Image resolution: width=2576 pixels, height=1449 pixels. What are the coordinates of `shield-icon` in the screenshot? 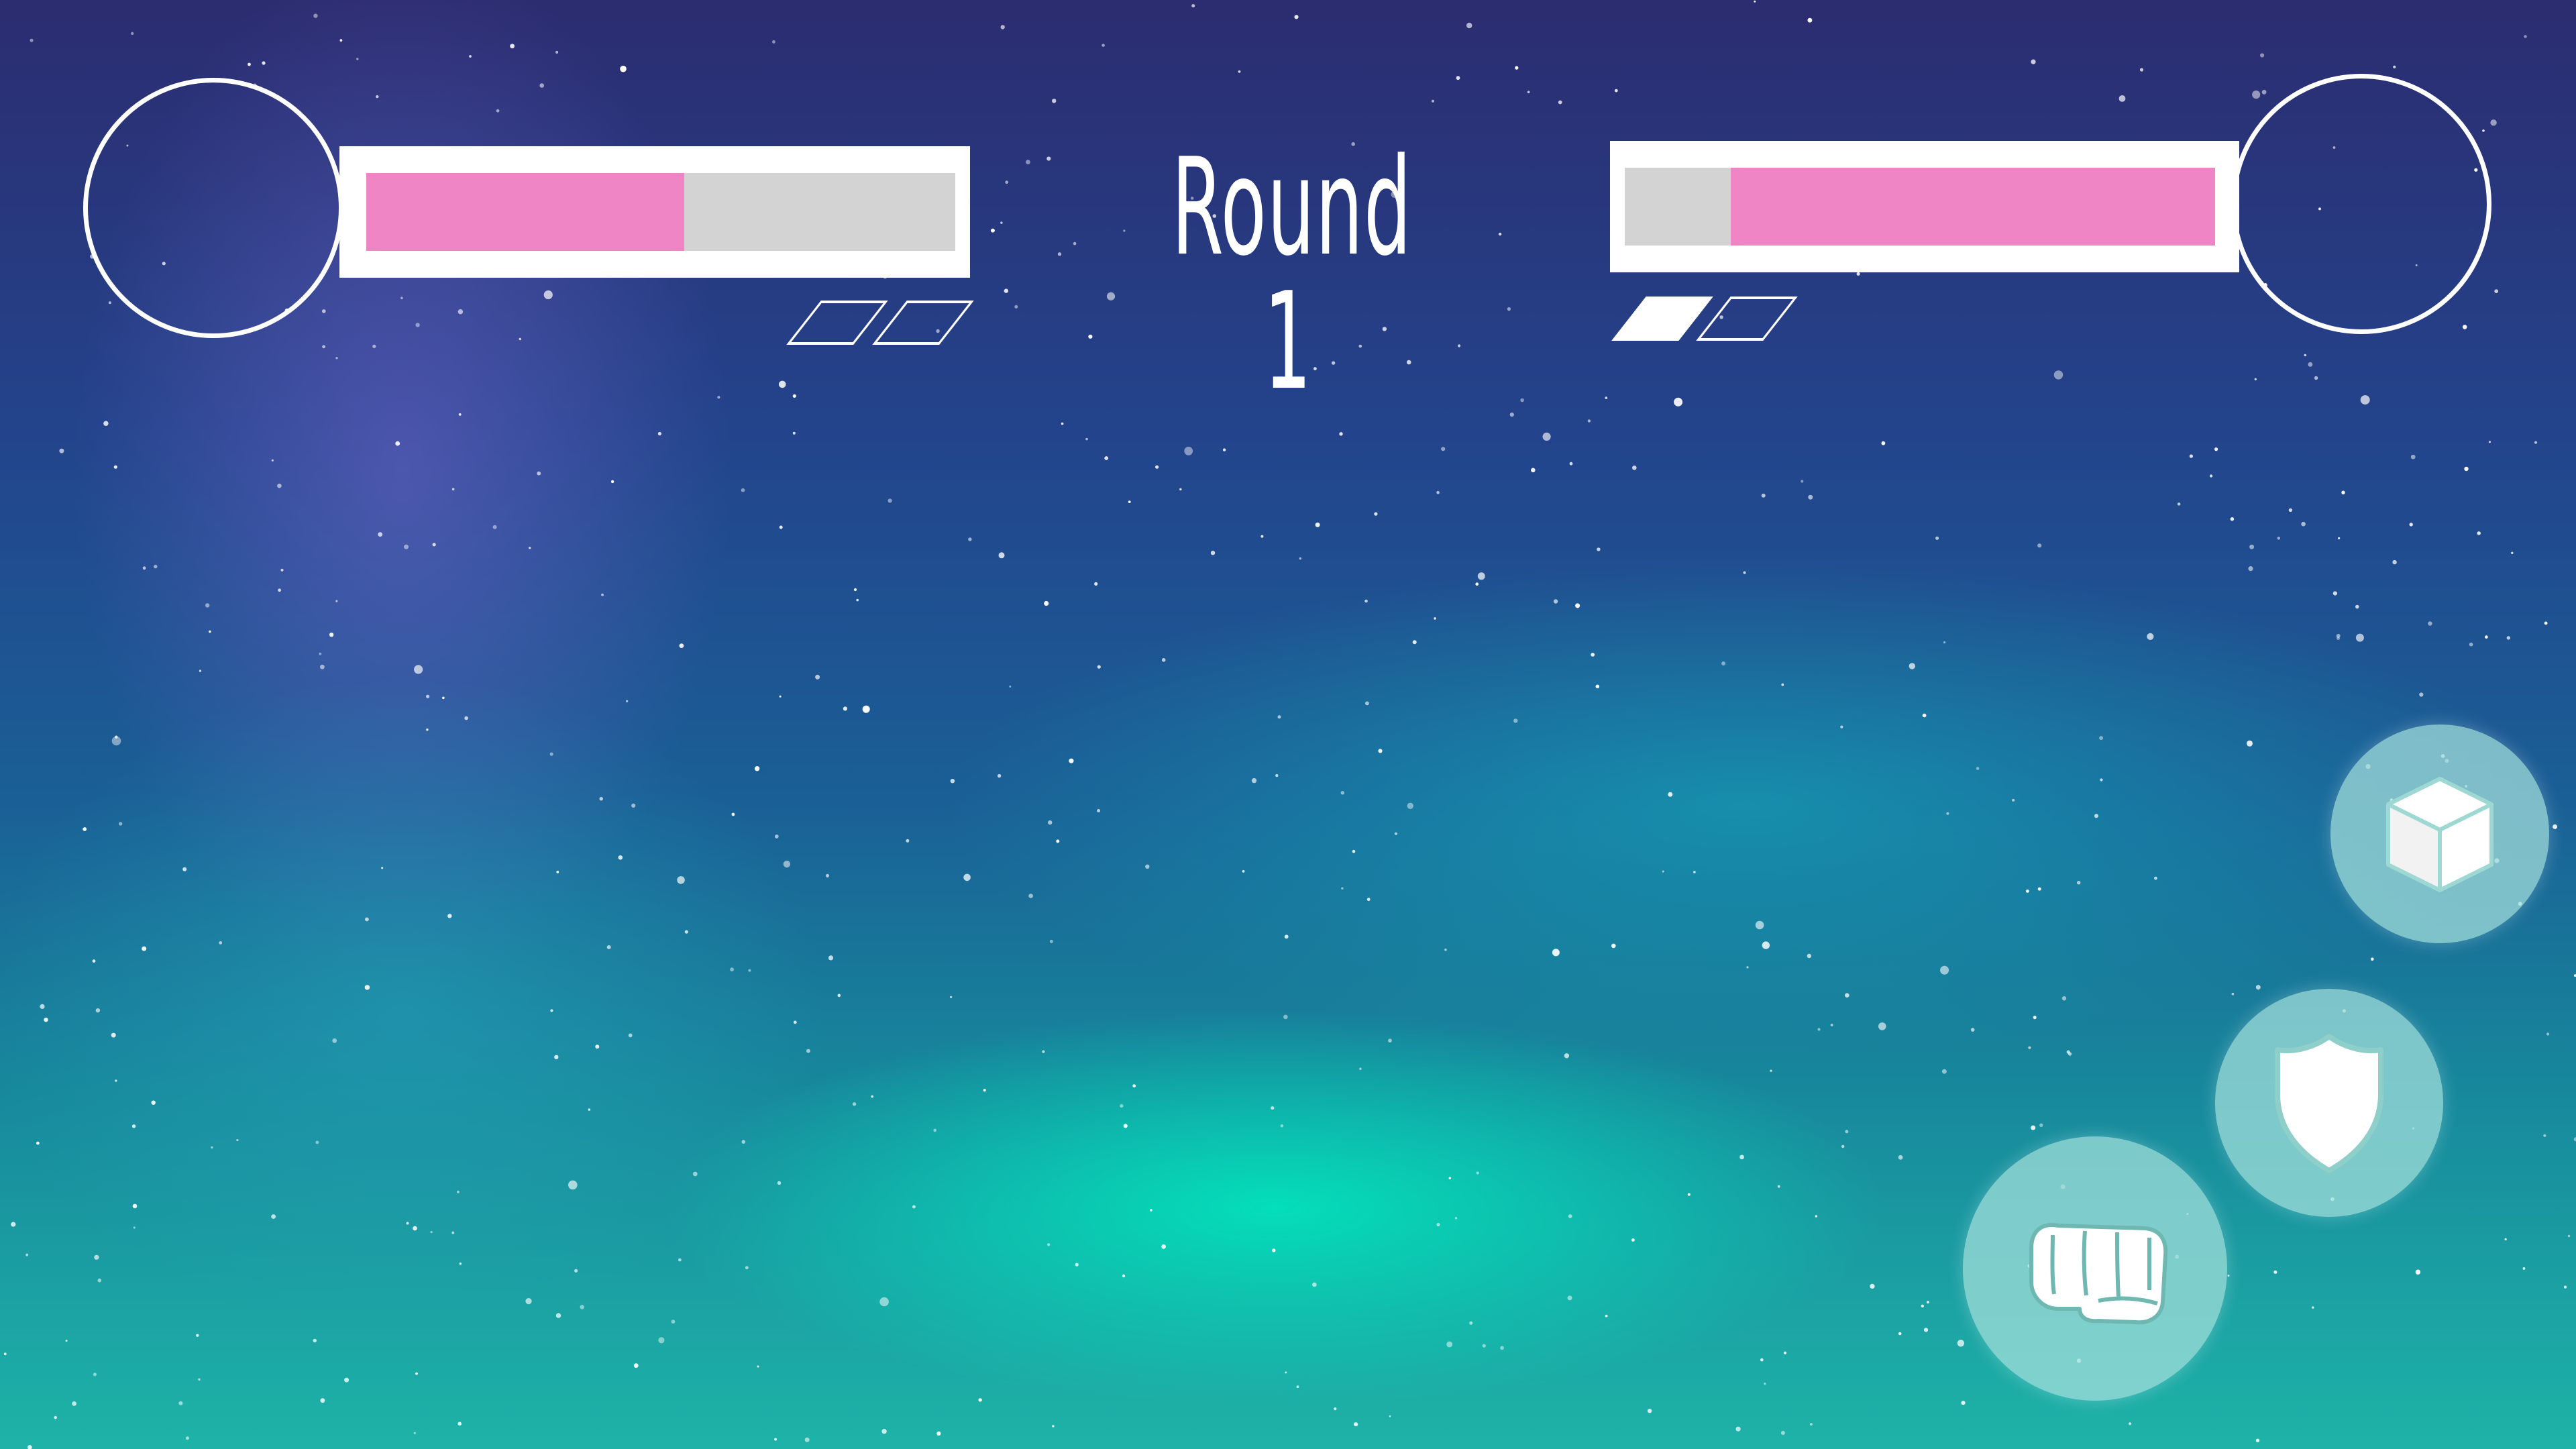 It's located at (2329, 1103).